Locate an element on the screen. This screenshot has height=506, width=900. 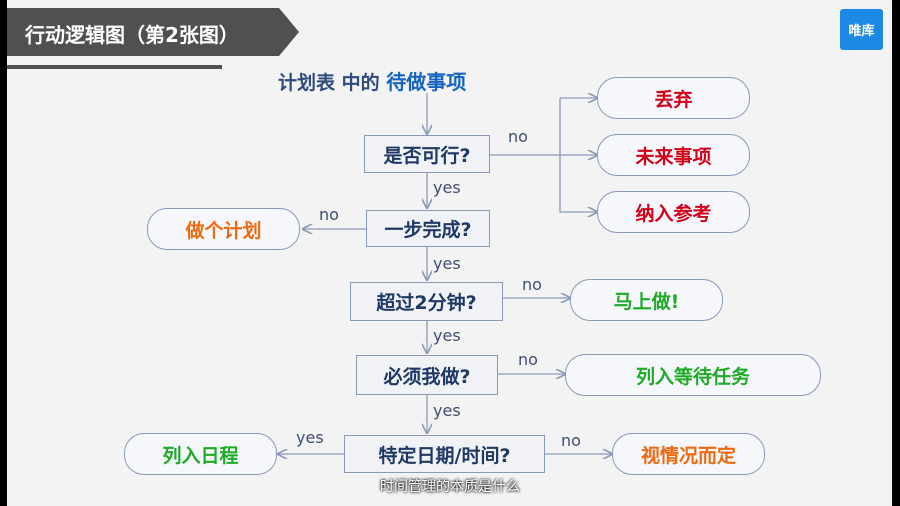
decision-specific-date-label: 特定日期/时间? is located at coordinates (444, 455).